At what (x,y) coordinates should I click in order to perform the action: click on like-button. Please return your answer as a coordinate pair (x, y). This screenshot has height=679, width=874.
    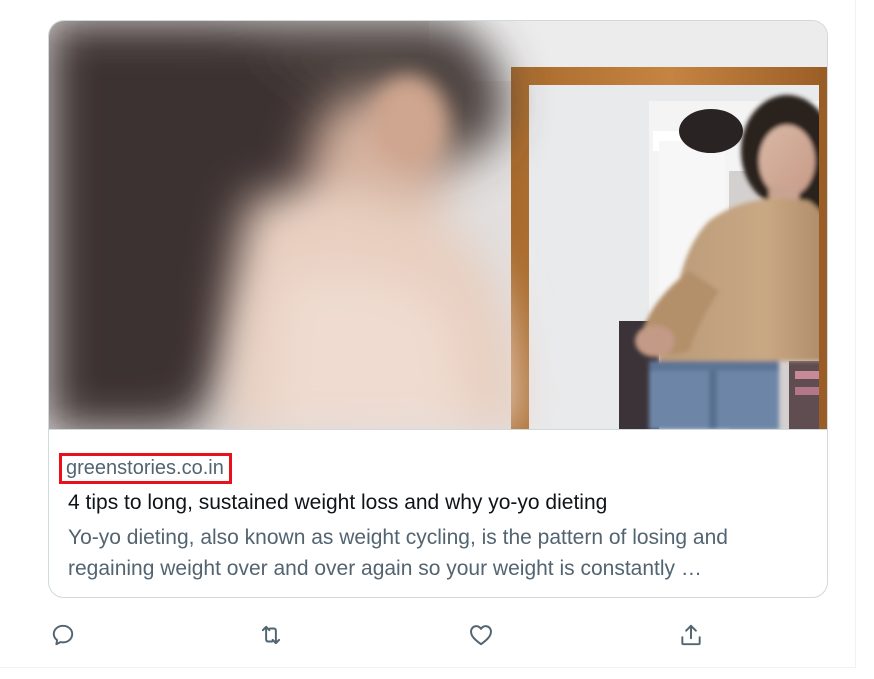
    Looking at the image, I should click on (481, 635).